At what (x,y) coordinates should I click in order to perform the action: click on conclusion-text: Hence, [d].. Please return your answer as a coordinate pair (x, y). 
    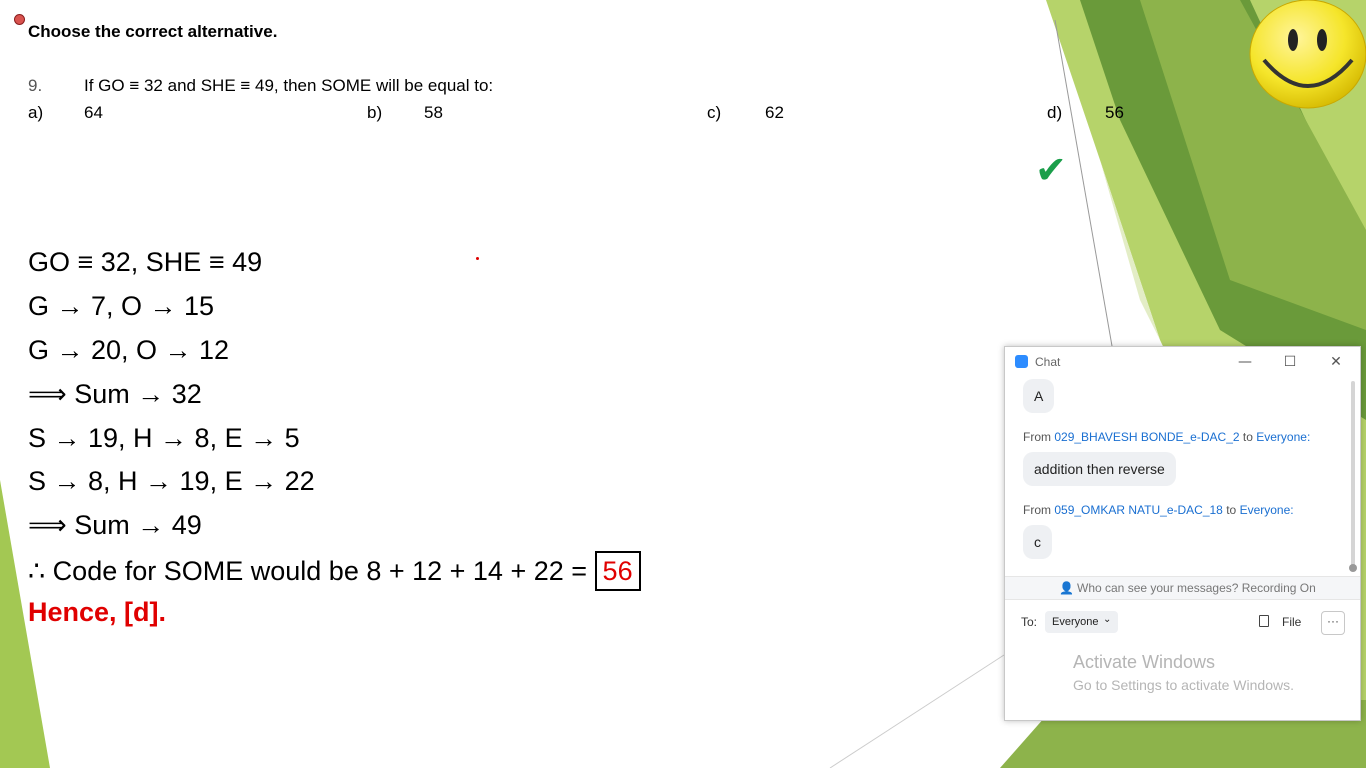
    Looking at the image, I should click on (97, 612).